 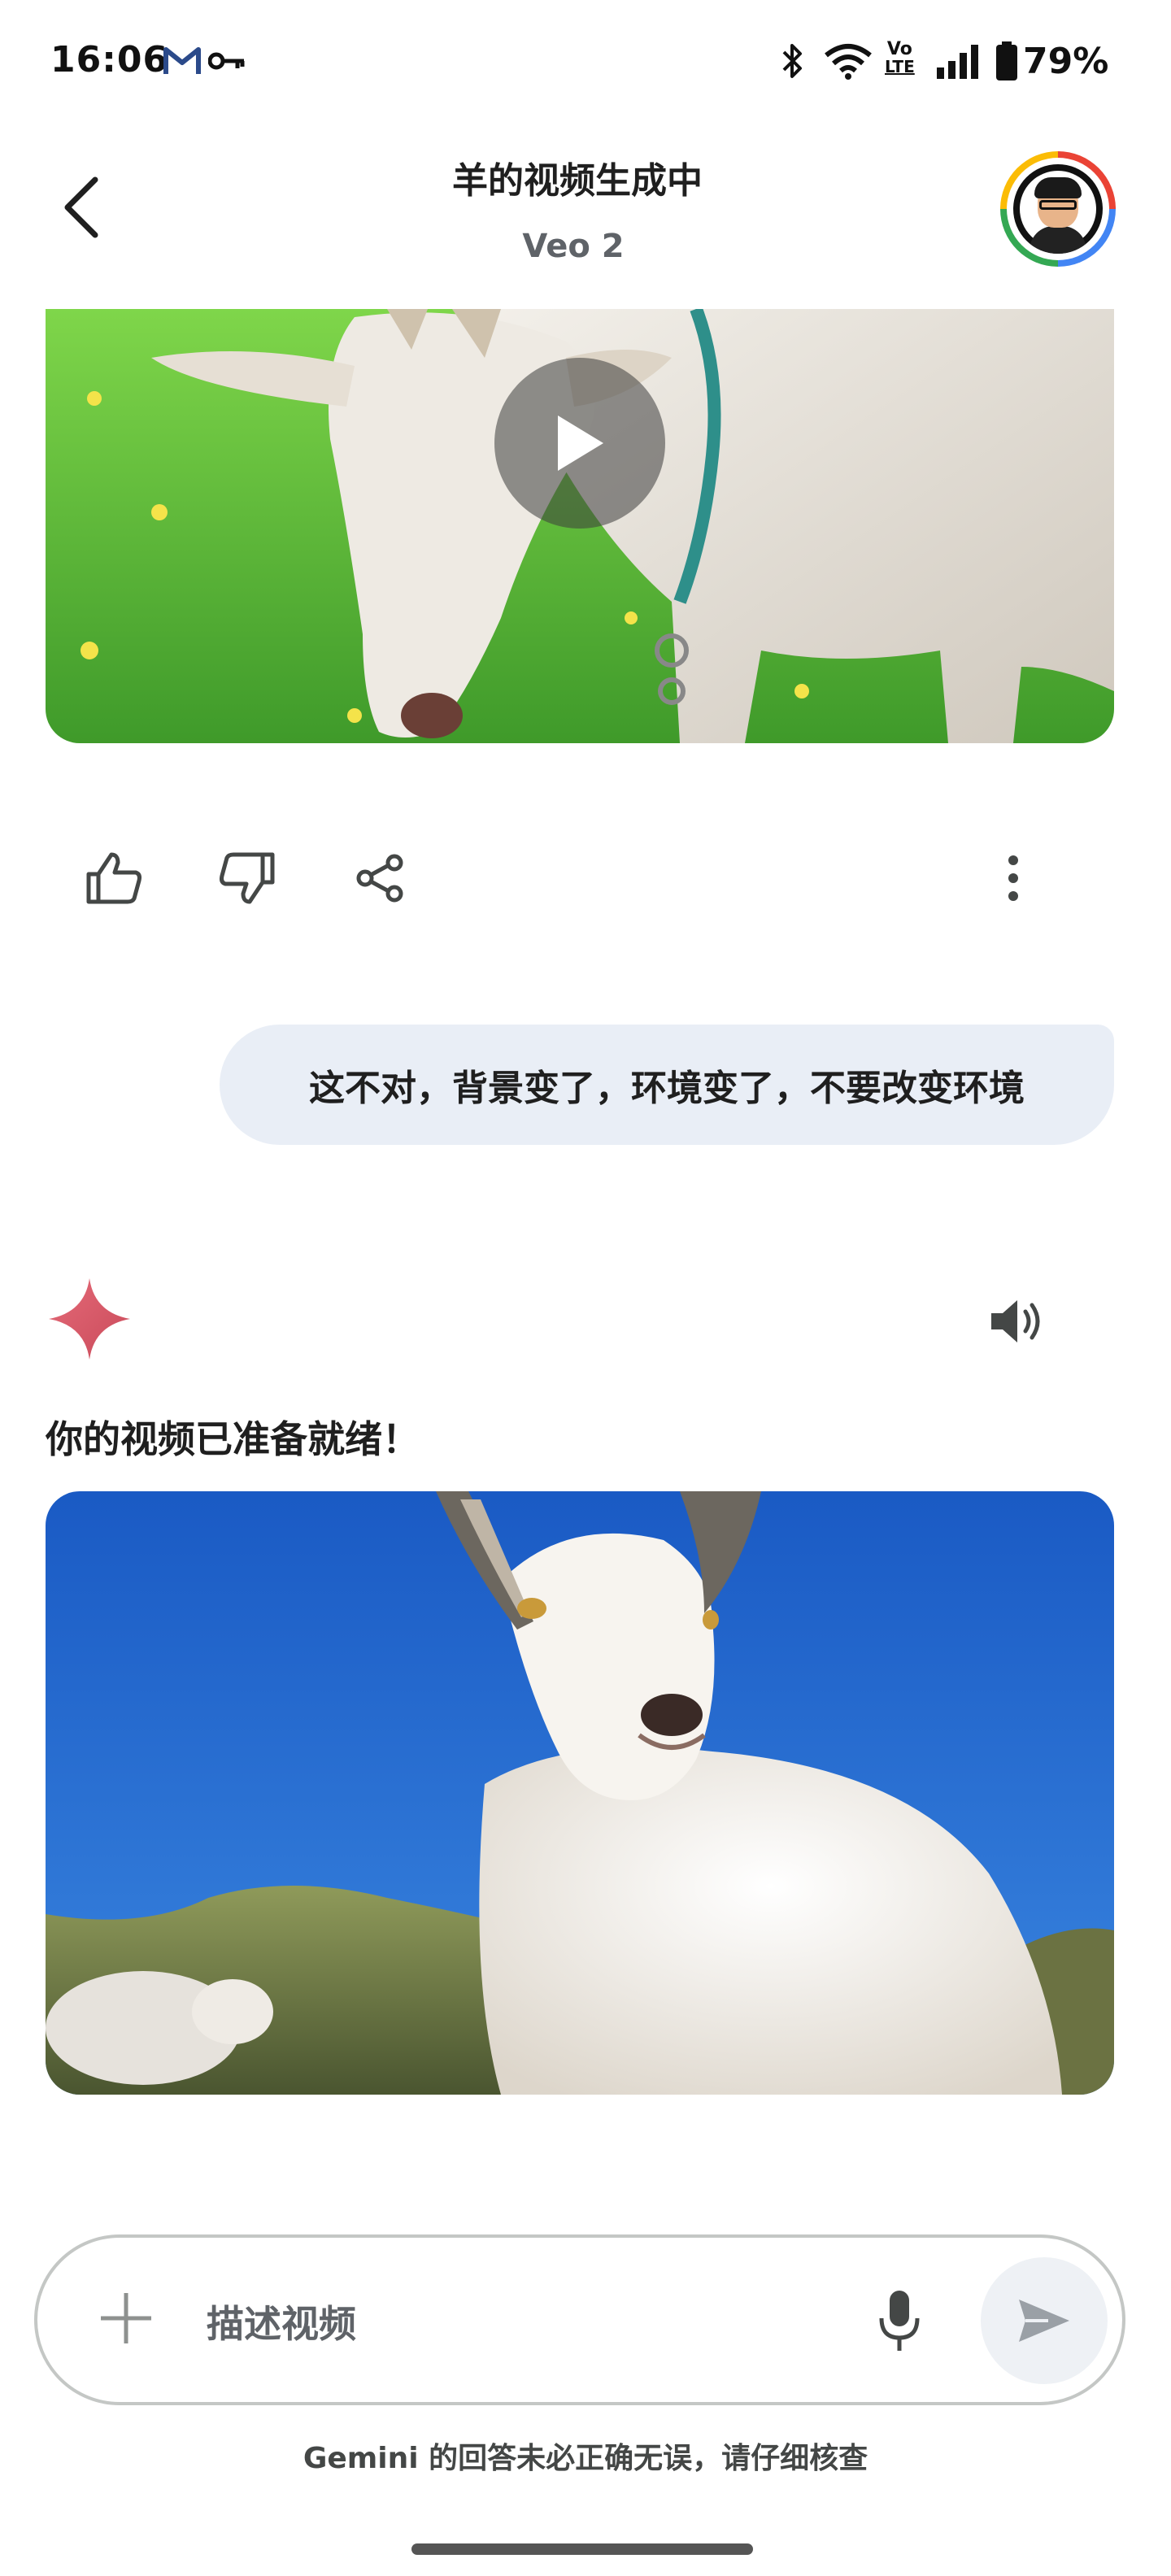 I want to click on thumbs-down-icon, so click(x=247, y=878).